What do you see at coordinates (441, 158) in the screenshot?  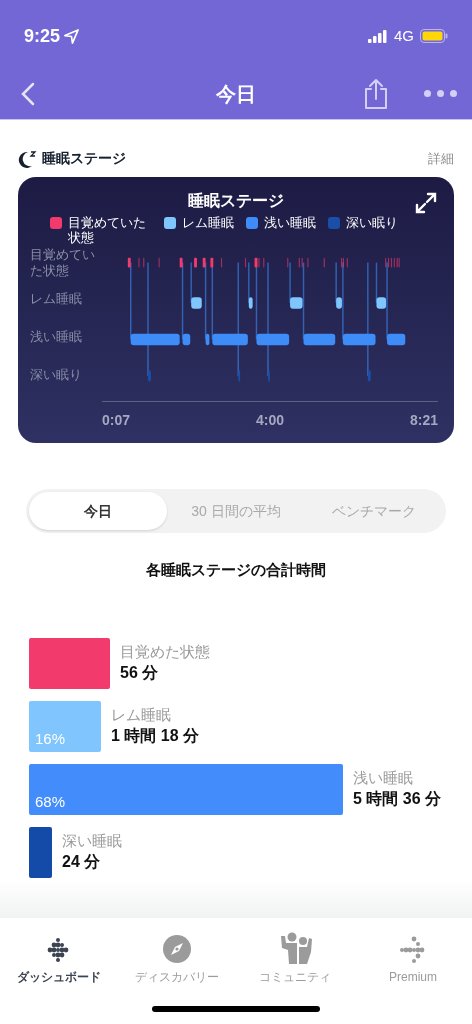 I see `details-link: 詳細` at bounding box center [441, 158].